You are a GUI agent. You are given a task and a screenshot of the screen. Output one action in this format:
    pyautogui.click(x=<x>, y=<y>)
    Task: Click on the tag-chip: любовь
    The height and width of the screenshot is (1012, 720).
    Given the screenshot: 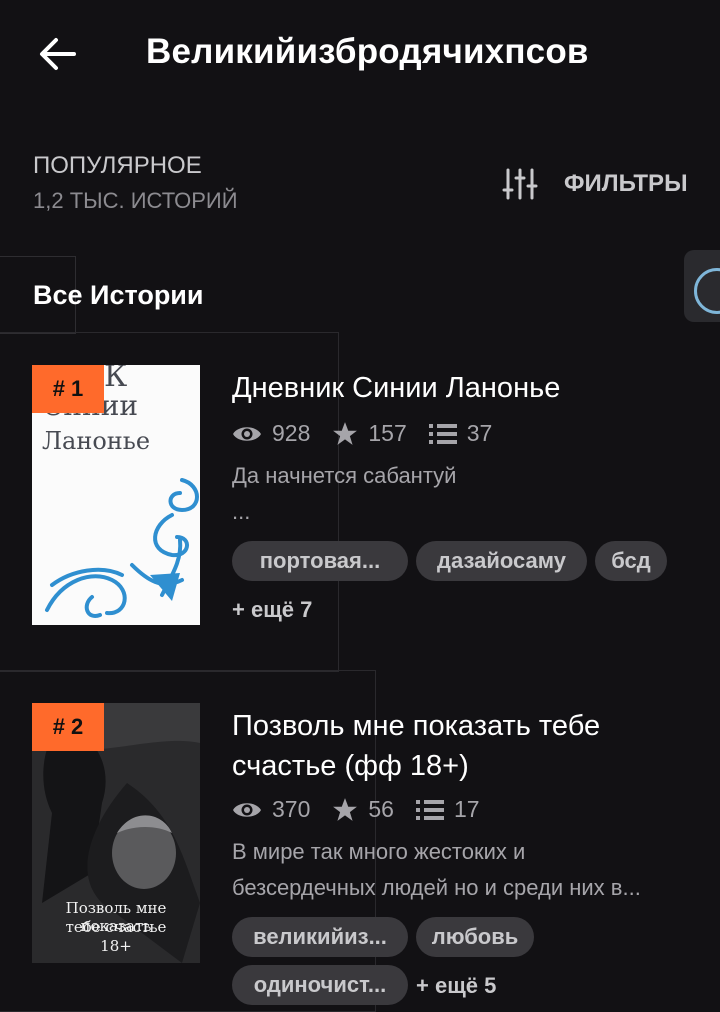 What is the action you would take?
    pyautogui.click(x=475, y=937)
    